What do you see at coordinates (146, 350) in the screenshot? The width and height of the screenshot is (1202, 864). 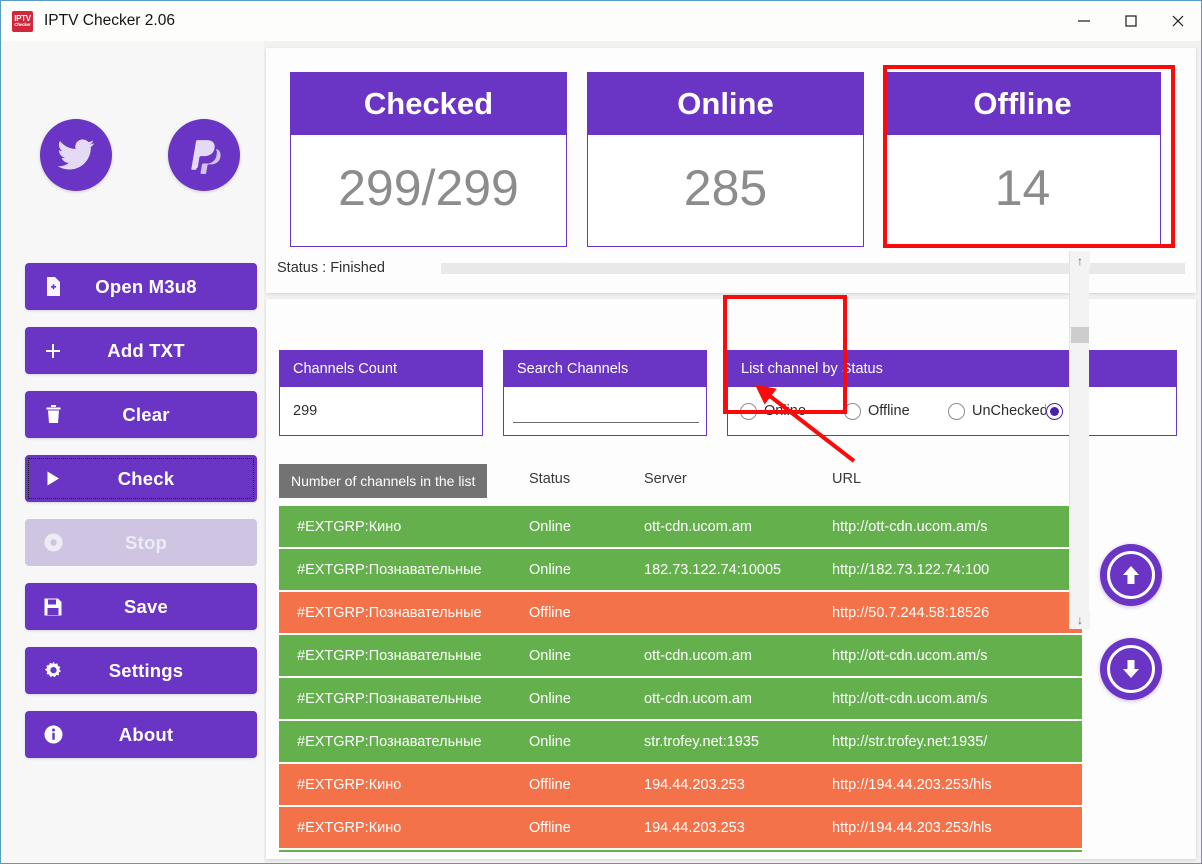 I see `add-txt-label: Add TXT` at bounding box center [146, 350].